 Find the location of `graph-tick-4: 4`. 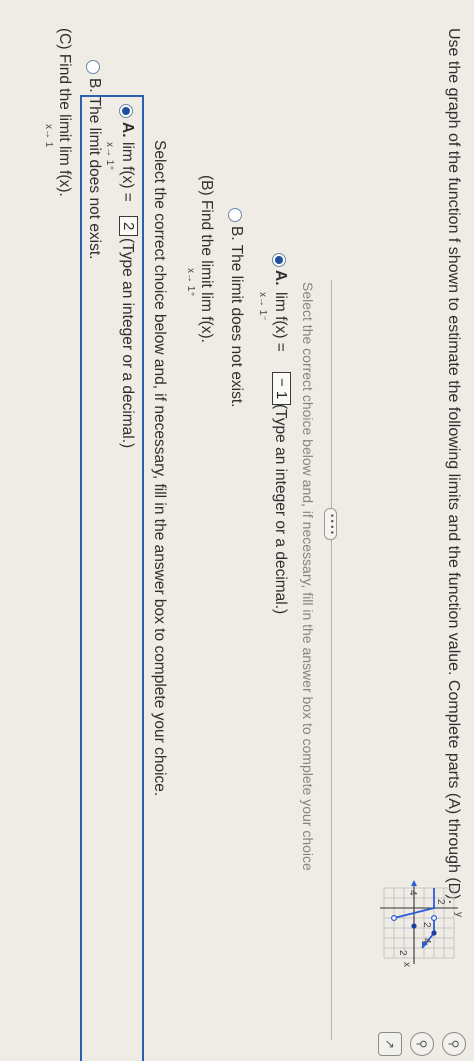

graph-tick-4: 4 is located at coordinates (412, 893).